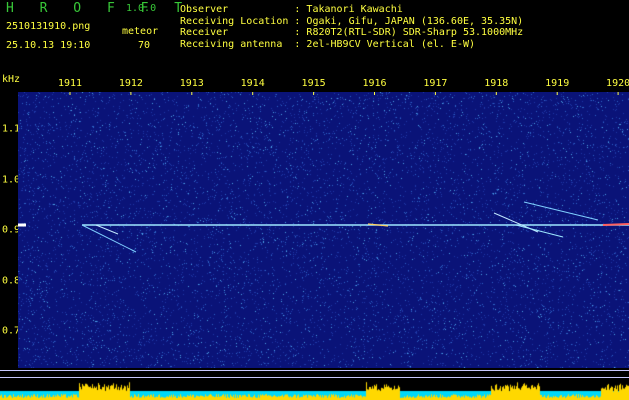  I want to click on app-version: 1.0.0, so click(141, 8).